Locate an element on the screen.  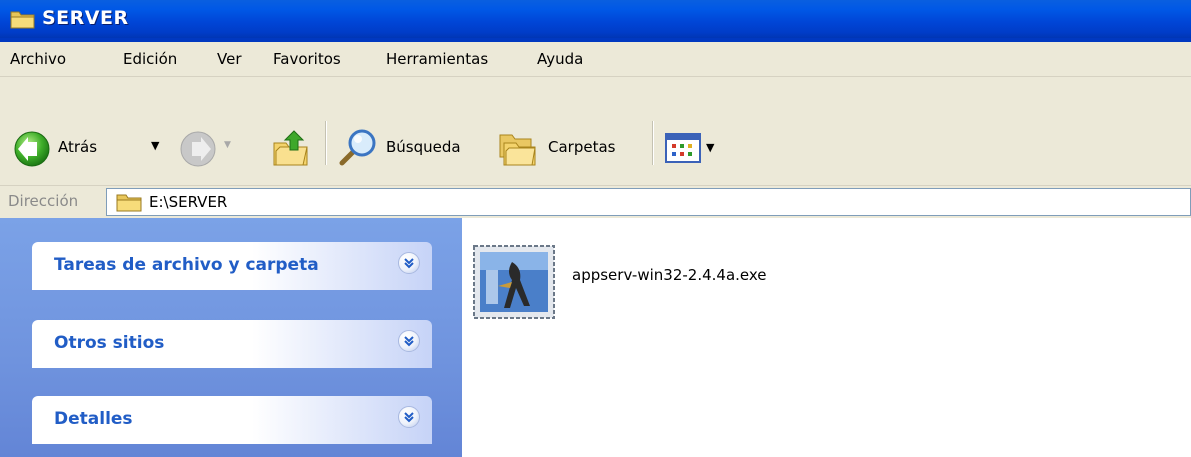
views-dropdown-icon: ▼ is located at coordinates (710, 147).